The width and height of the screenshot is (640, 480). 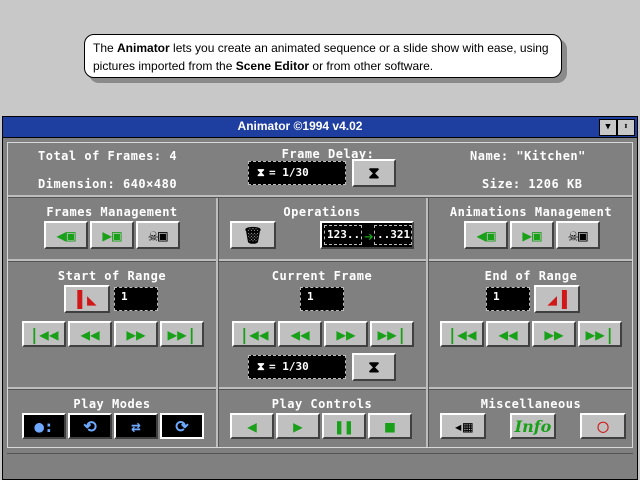 I want to click on end-frame-field: 1, so click(x=508, y=299).